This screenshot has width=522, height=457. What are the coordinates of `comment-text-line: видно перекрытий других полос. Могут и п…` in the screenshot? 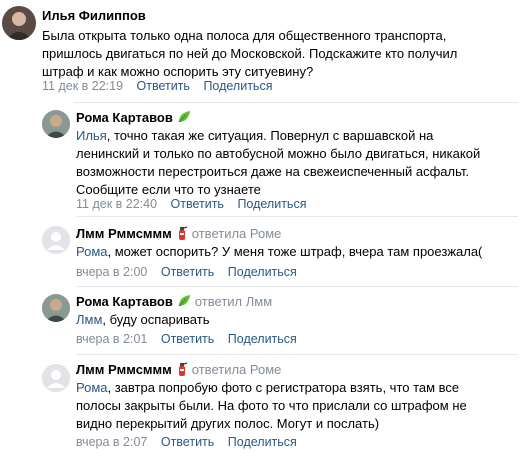 It's located at (228, 423).